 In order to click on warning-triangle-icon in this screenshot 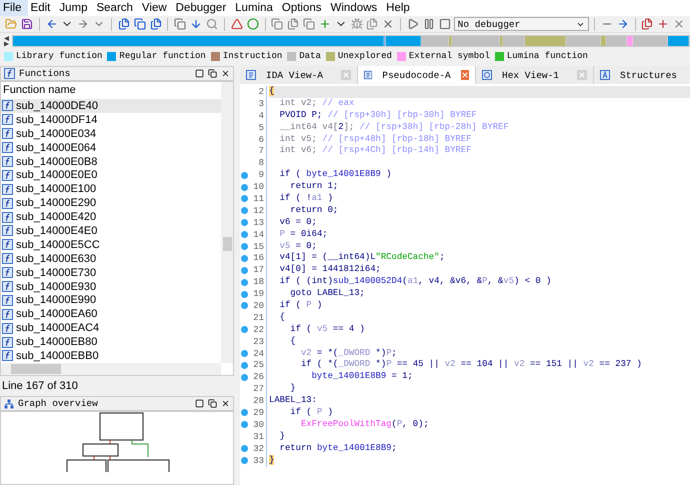, I will do `click(237, 24)`.